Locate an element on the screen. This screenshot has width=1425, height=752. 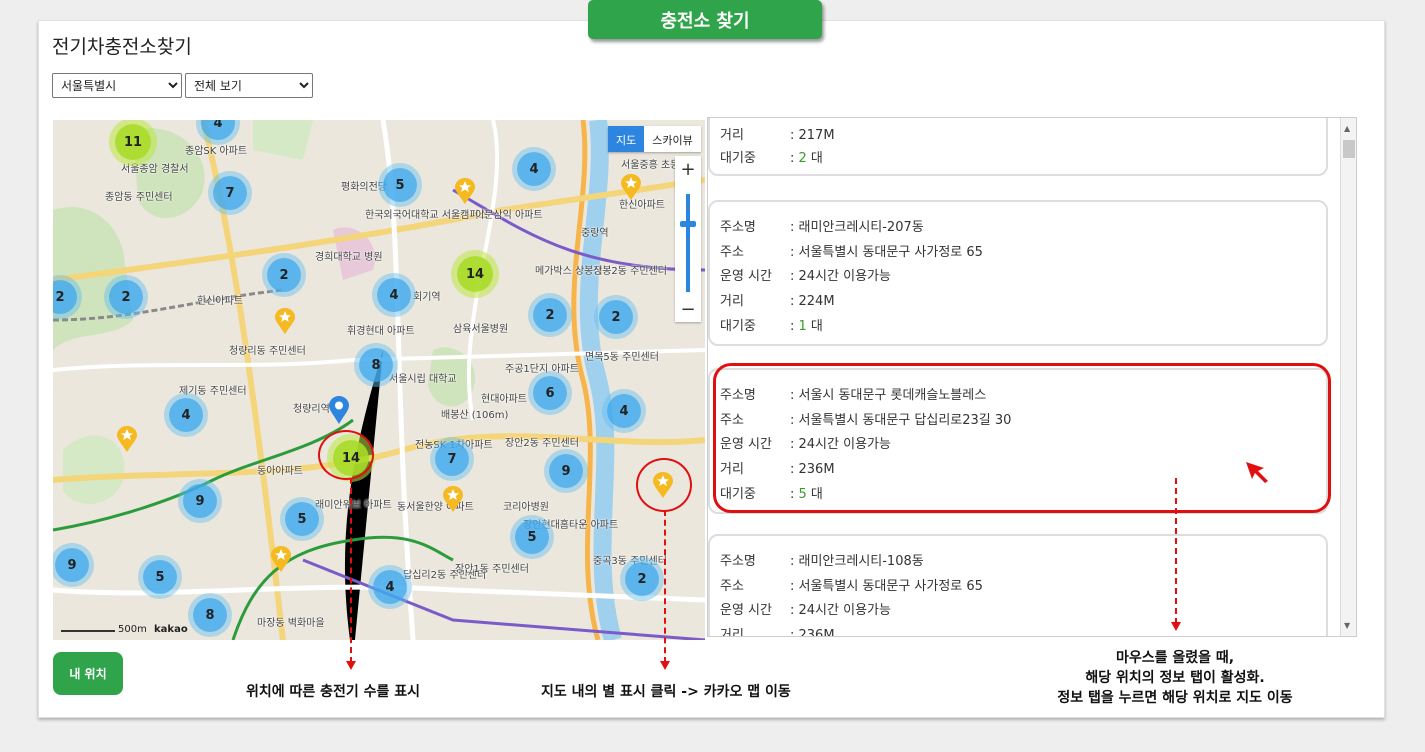
map-label: 상봉2동 주민센터 is located at coordinates (630, 271).